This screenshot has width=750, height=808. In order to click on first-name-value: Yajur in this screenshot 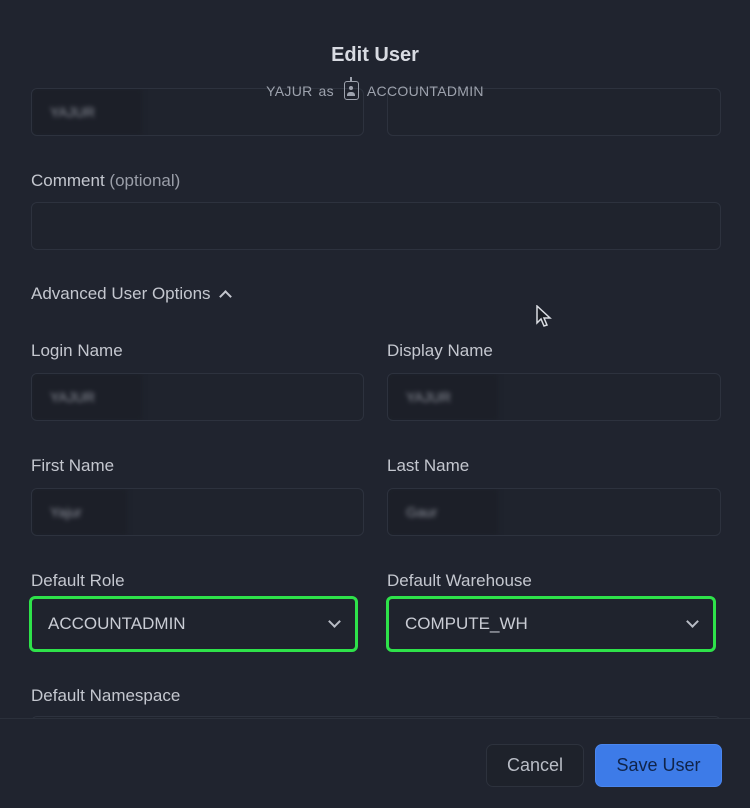, I will do `click(79, 512)`.